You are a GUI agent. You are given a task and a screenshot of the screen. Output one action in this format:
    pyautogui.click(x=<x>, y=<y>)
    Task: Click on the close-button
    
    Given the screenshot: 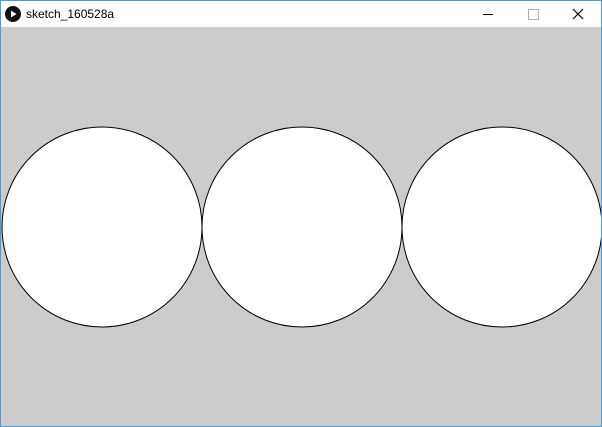 What is the action you would take?
    pyautogui.click(x=578, y=14)
    